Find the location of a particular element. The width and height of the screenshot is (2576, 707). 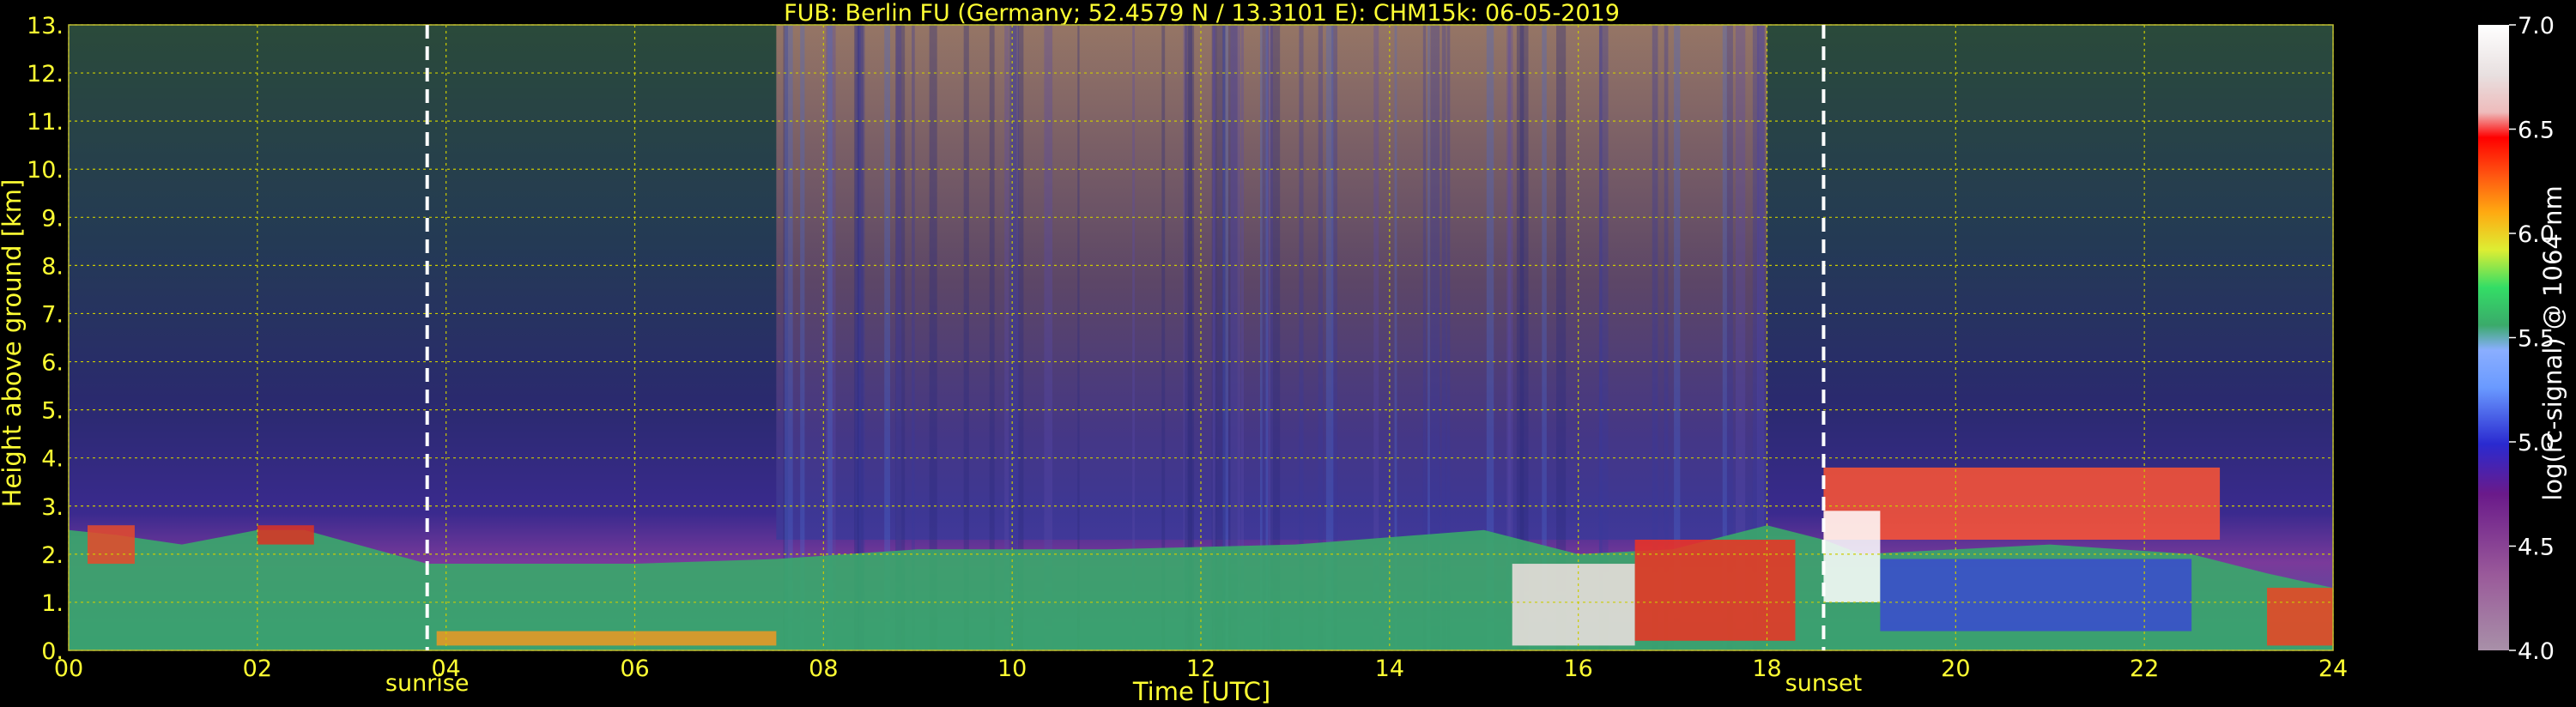

colorbar-tick-label: 4.0 is located at coordinates (2536, 651).